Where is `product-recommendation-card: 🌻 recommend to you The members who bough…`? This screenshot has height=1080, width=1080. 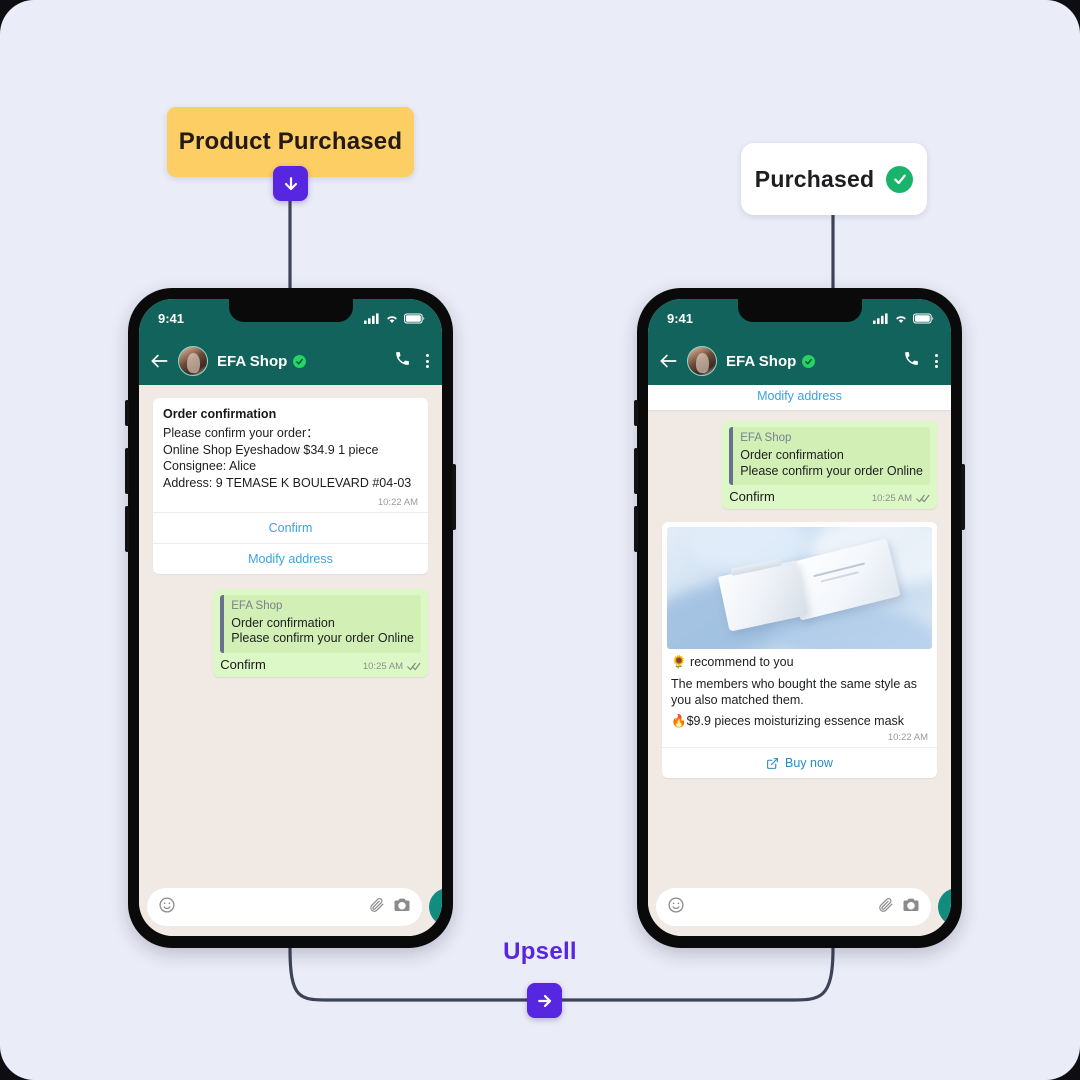 product-recommendation-card: 🌻 recommend to you The members who bough… is located at coordinates (799, 635).